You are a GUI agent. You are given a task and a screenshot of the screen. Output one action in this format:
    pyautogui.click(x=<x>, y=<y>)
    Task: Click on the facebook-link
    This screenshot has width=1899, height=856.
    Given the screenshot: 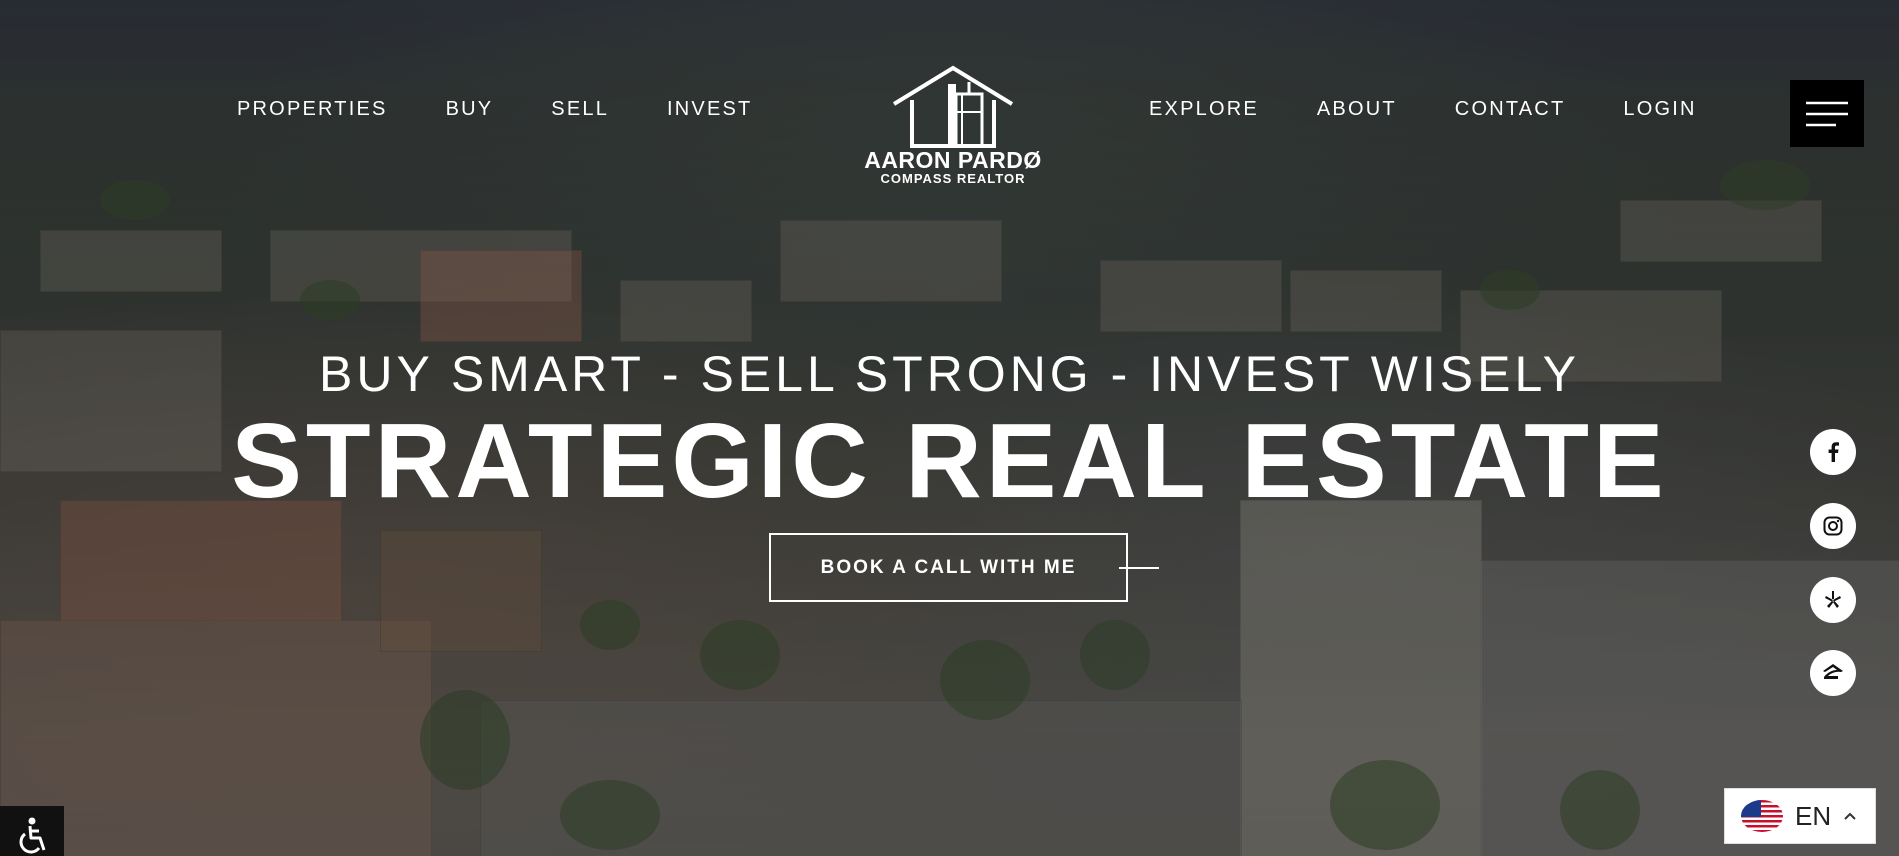 What is the action you would take?
    pyautogui.click(x=1833, y=452)
    